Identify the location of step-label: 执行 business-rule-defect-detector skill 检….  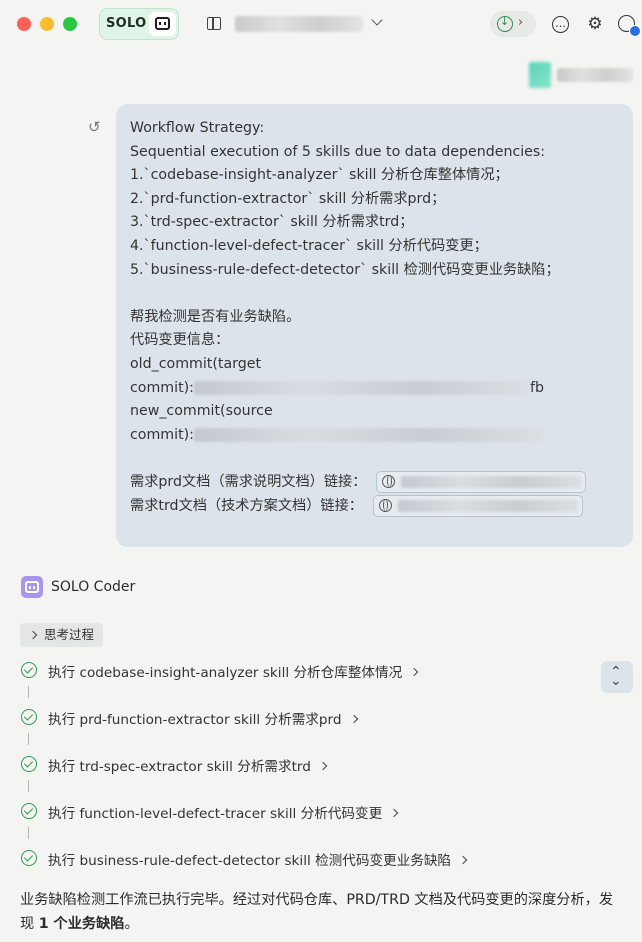
(258, 859).